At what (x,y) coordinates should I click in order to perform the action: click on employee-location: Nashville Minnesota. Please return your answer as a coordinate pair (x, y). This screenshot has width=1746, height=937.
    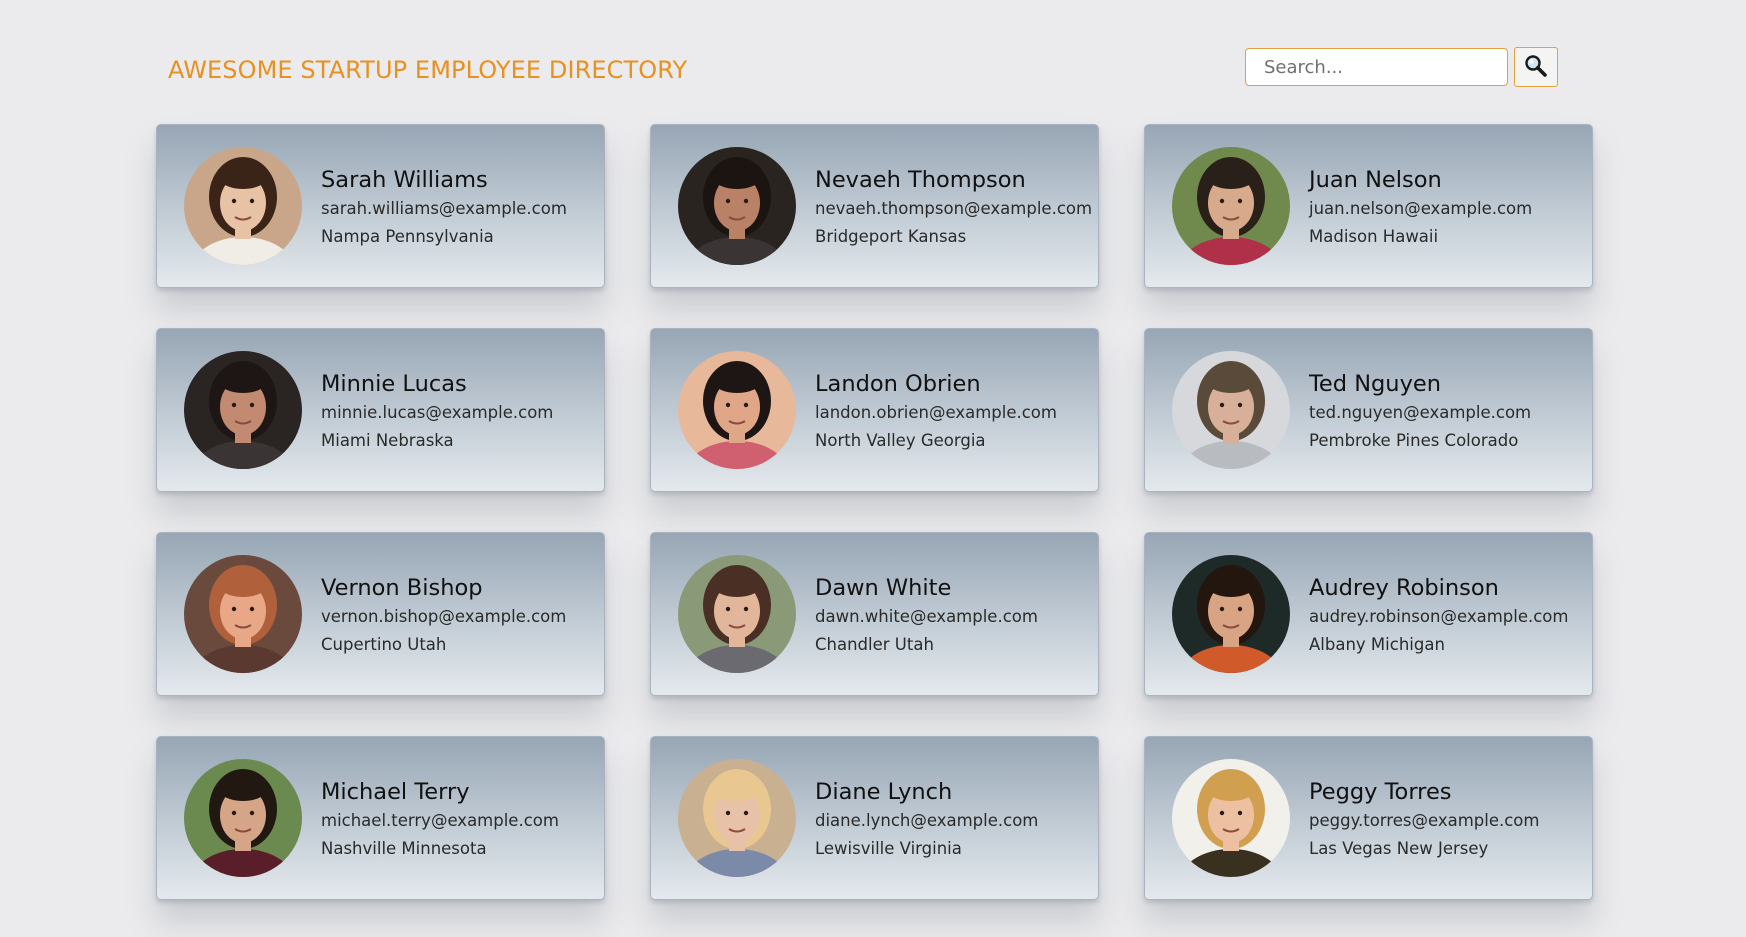
    Looking at the image, I should click on (404, 848).